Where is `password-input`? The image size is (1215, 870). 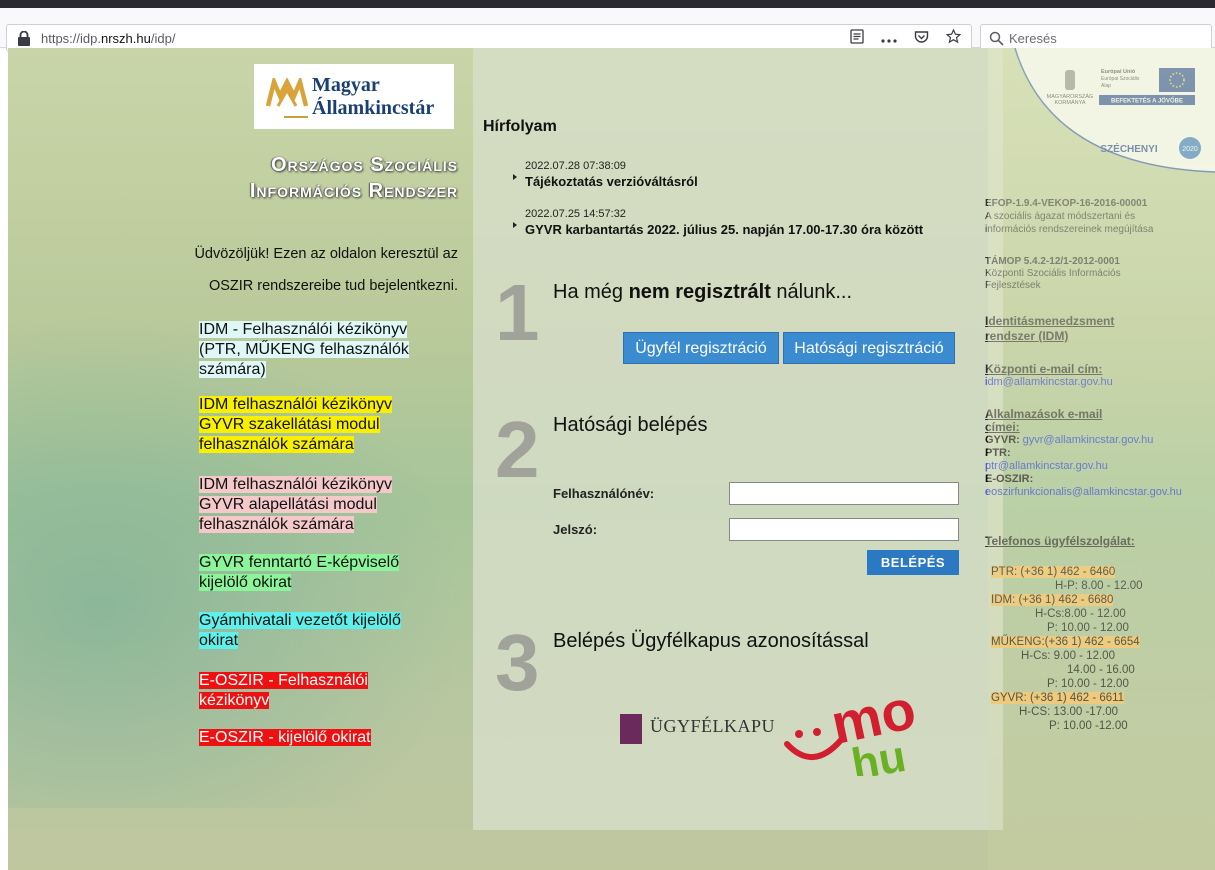 password-input is located at coordinates (844, 529).